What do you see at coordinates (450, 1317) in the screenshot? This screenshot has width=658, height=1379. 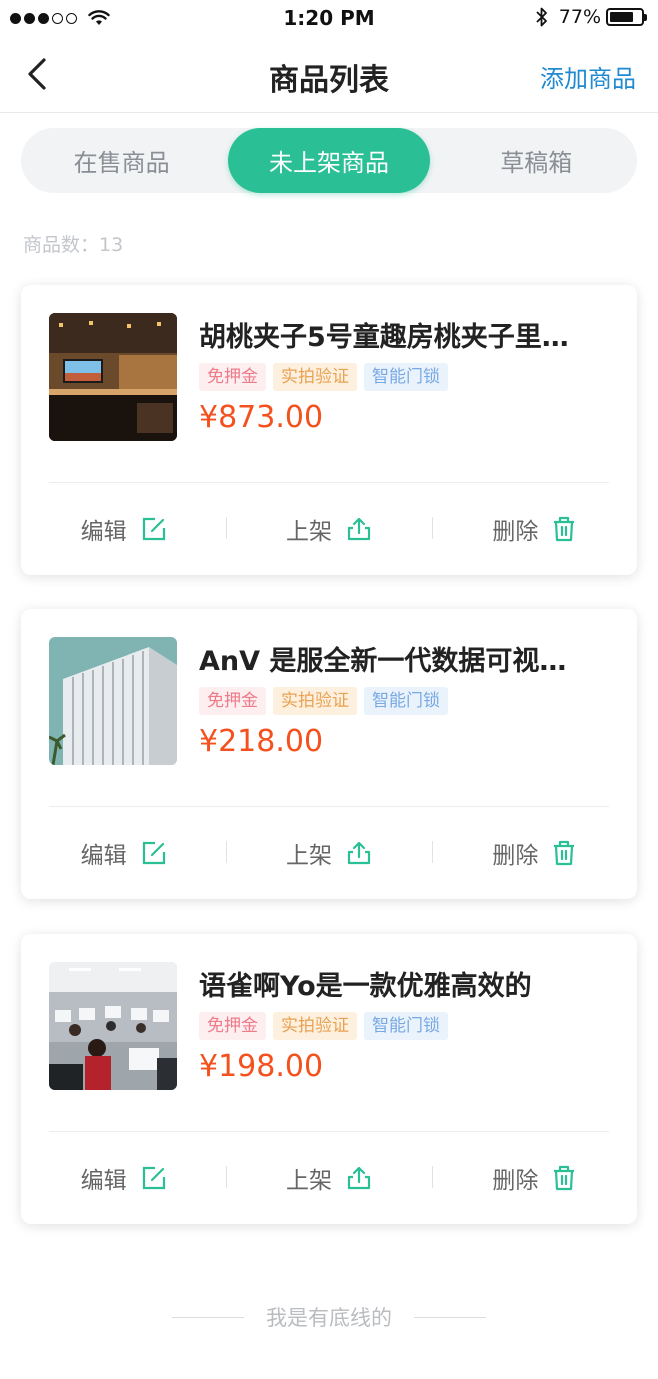 I see `footer-line-right` at bounding box center [450, 1317].